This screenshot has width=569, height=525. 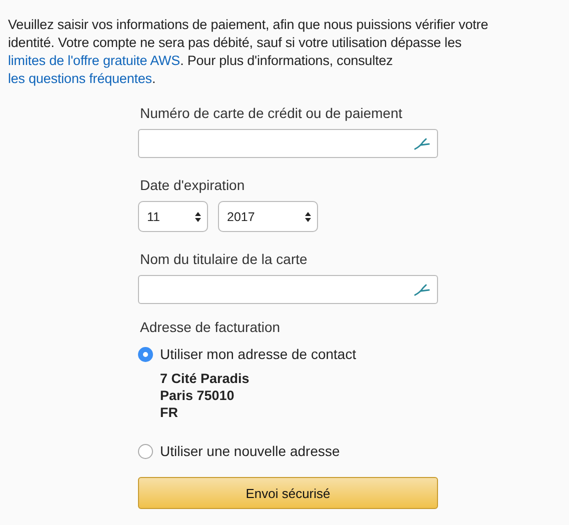 What do you see at coordinates (94, 60) in the screenshot?
I see `link: limites de l'offre gratuite AWS` at bounding box center [94, 60].